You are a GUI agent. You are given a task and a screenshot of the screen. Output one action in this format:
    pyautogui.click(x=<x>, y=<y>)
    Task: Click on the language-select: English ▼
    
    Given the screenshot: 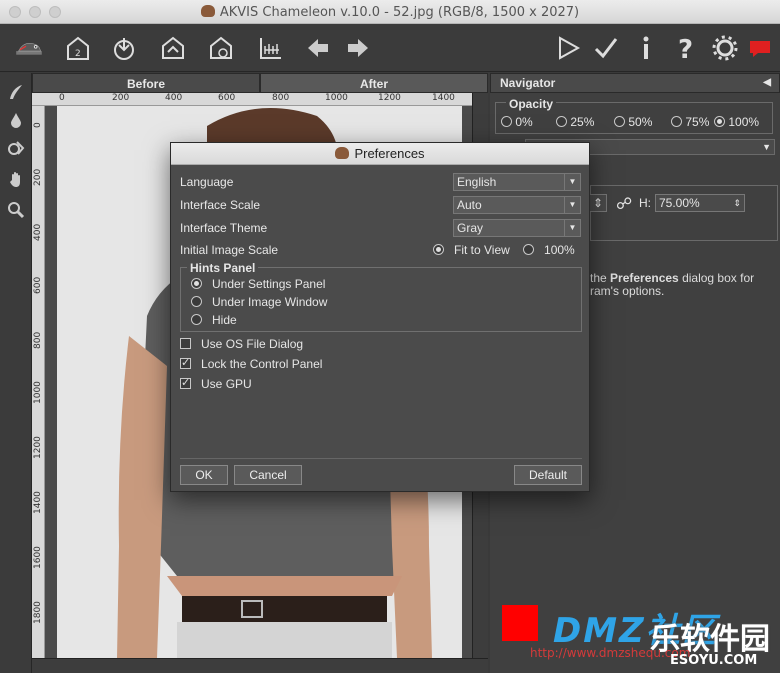 What is the action you would take?
    pyautogui.click(x=517, y=182)
    